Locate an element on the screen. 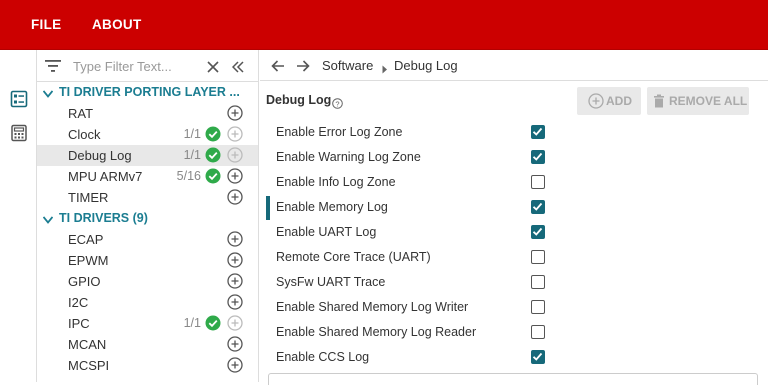 The width and height of the screenshot is (768, 385). tree-group-label: TI DRIVERS (9) is located at coordinates (103, 218).